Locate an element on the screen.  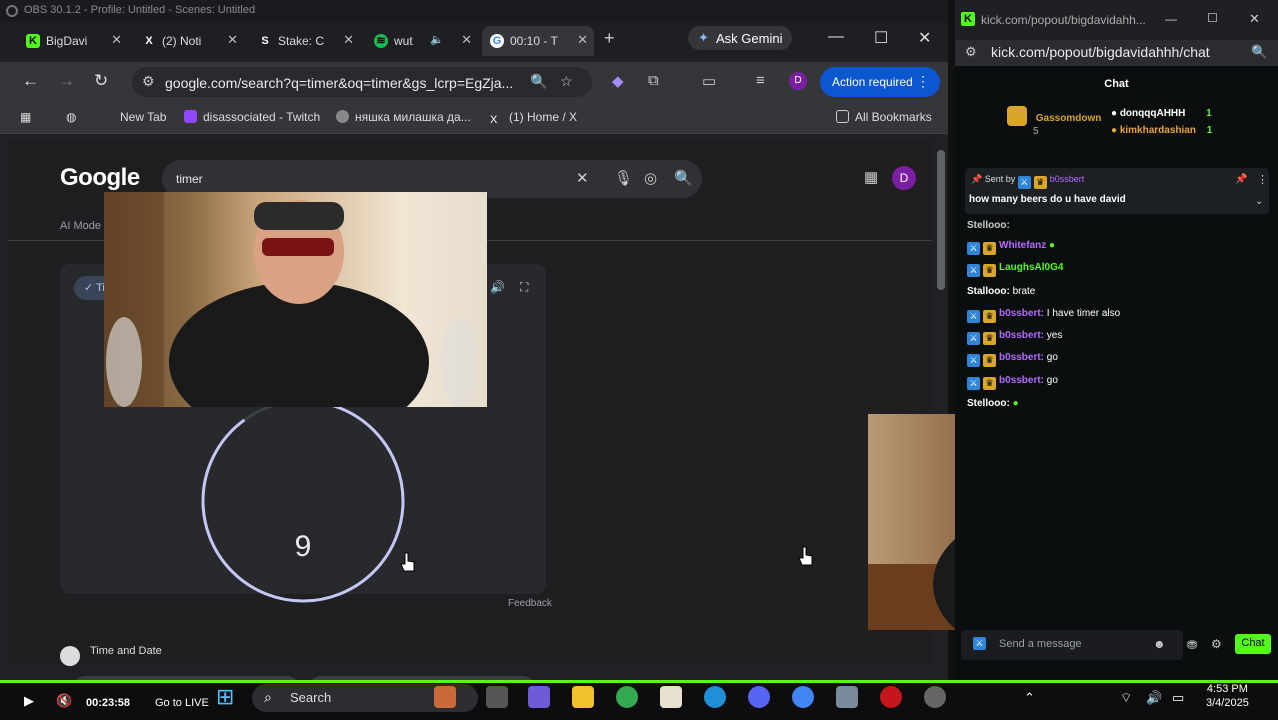
store-icon is located at coordinates (671, 697).